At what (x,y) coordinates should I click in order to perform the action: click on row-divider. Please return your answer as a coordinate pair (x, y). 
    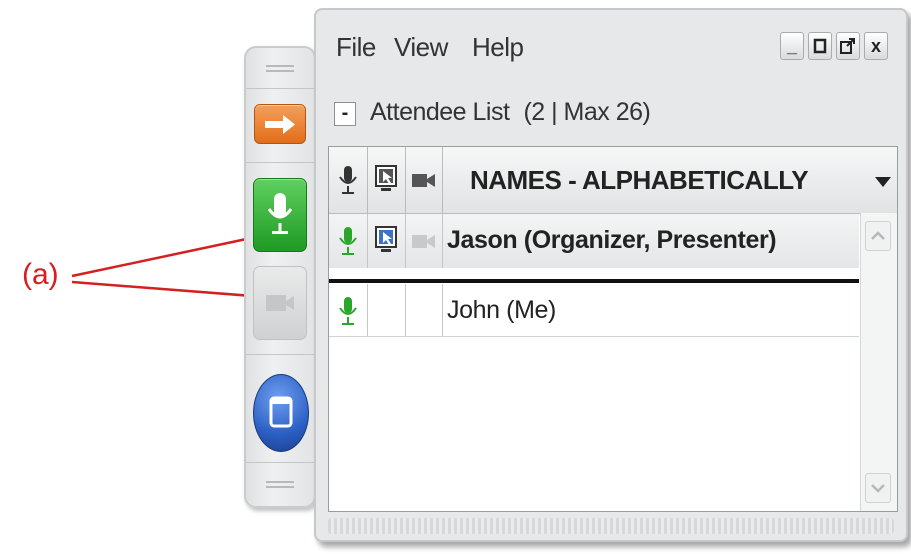
    Looking at the image, I should click on (594, 281).